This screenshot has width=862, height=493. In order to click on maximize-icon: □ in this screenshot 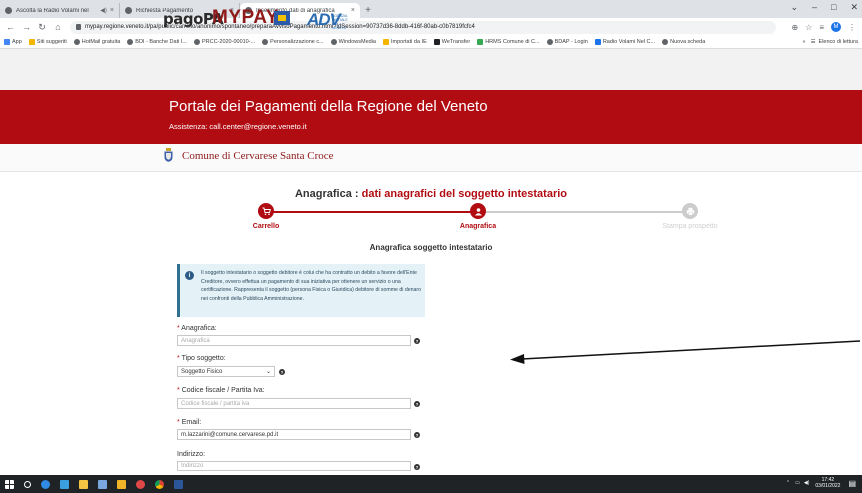, I will do `click(833, 7)`.